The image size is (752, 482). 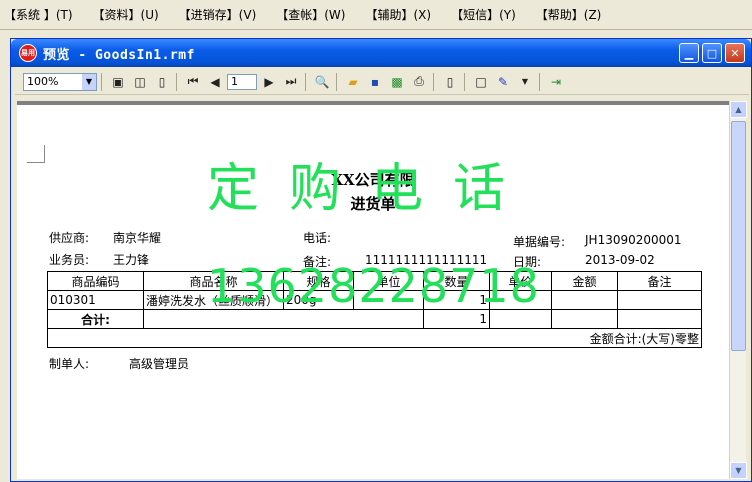 I want to click on clerk-value: 王力锋, so click(x=131, y=260).